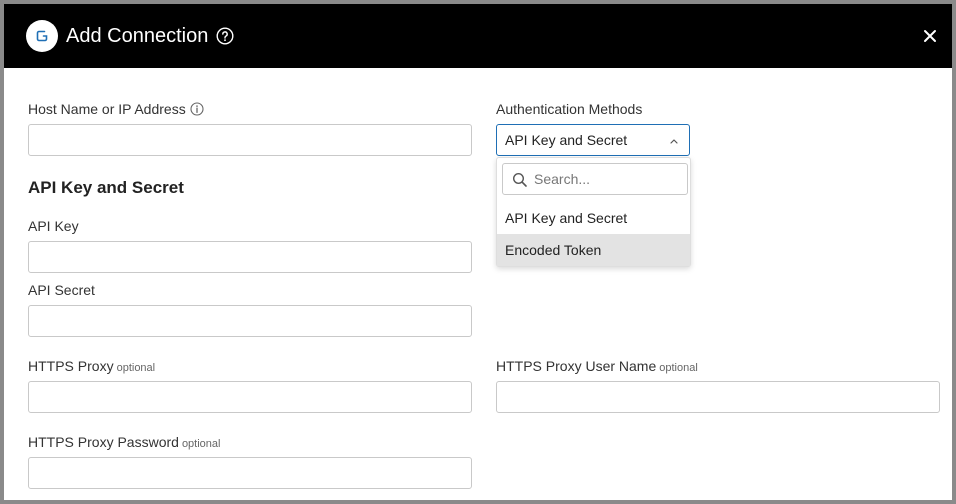 Image resolution: width=956 pixels, height=504 pixels. Describe the element at coordinates (106, 187) in the screenshot. I see `section-title: API Key and Secret` at that location.